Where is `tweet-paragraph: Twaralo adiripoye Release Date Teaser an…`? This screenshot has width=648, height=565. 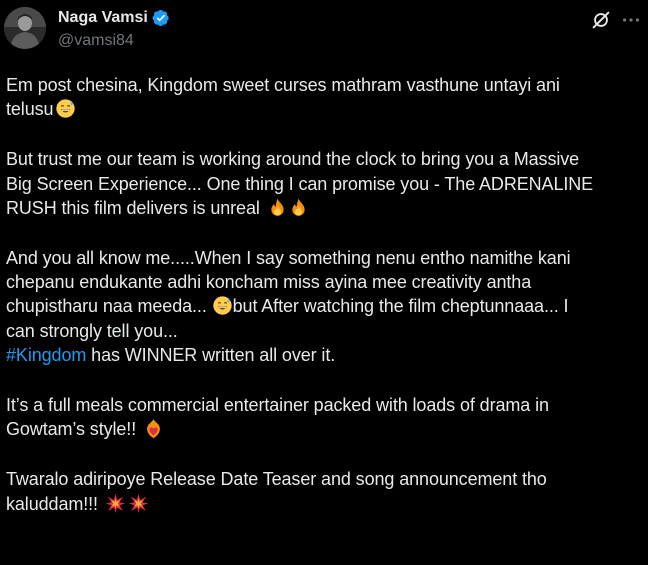
tweet-paragraph: Twaralo adiripoye Release Date Teaser an… is located at coordinates (324, 491).